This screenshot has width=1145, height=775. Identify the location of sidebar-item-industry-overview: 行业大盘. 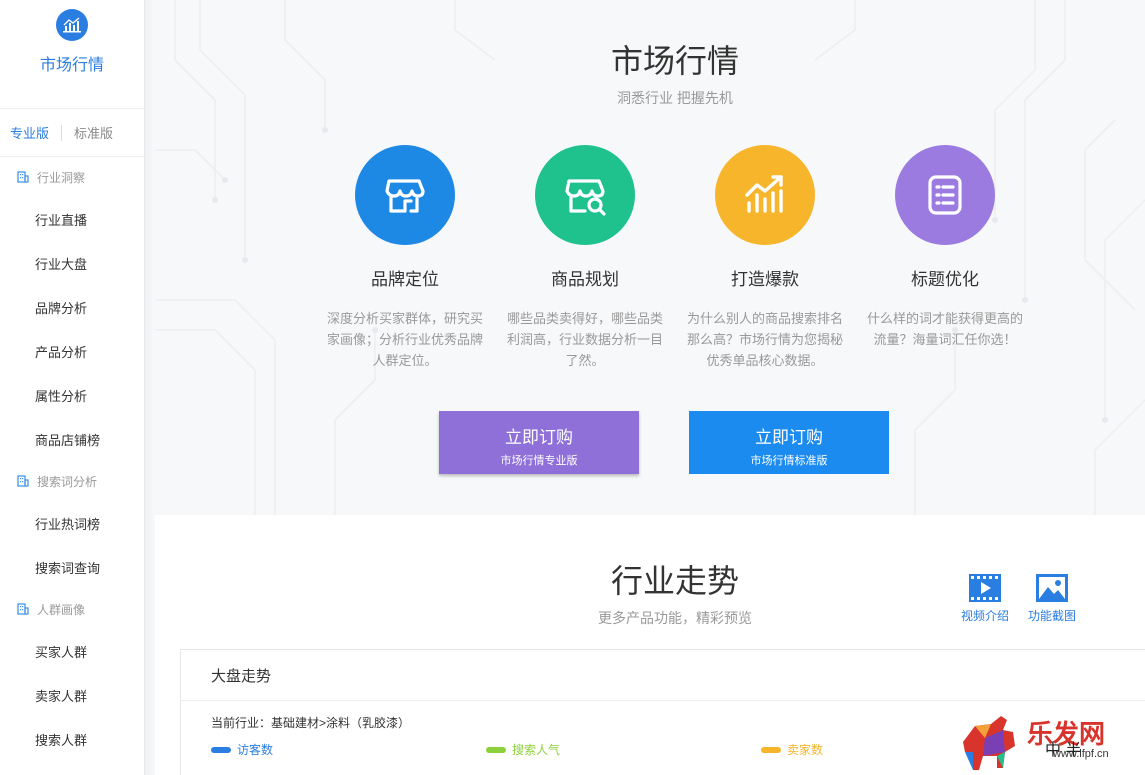
(72, 263).